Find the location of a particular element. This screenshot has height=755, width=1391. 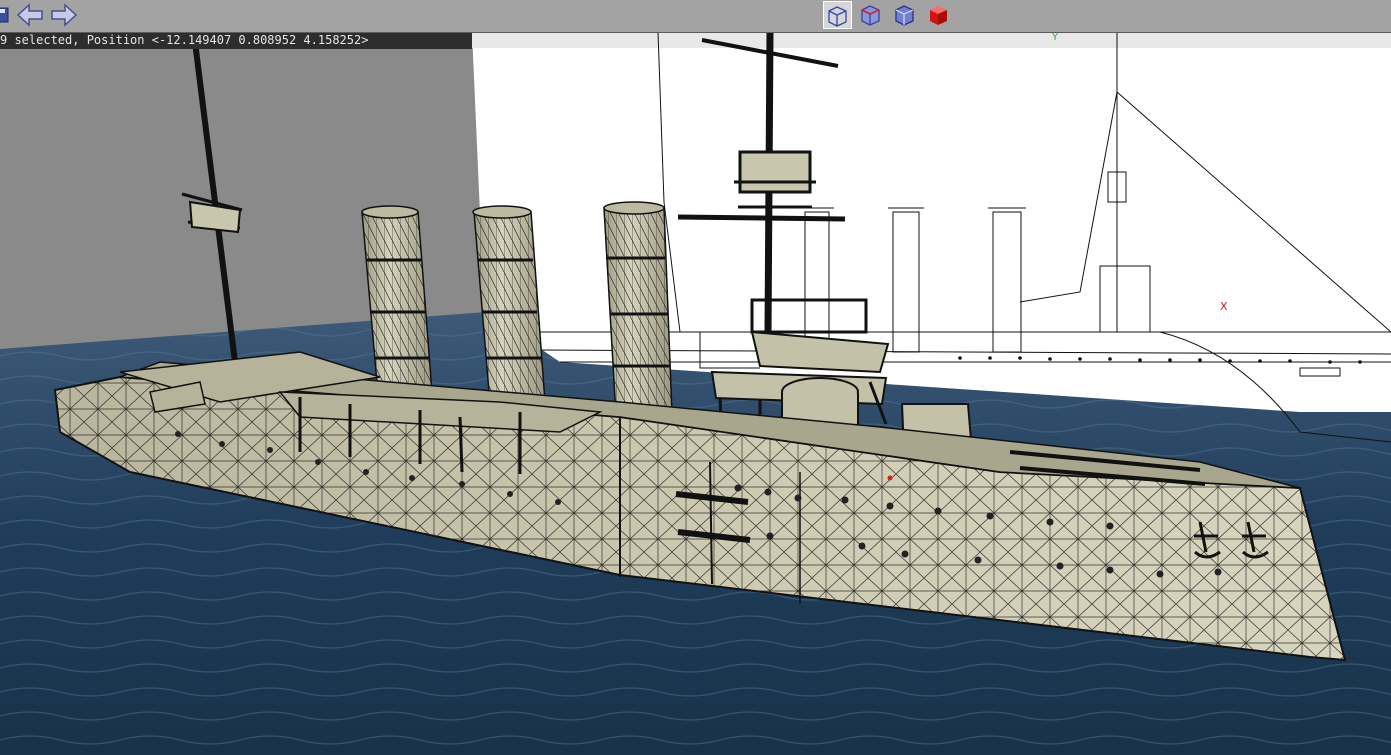

wireframe-cube-icon is located at coordinates (837, 16).